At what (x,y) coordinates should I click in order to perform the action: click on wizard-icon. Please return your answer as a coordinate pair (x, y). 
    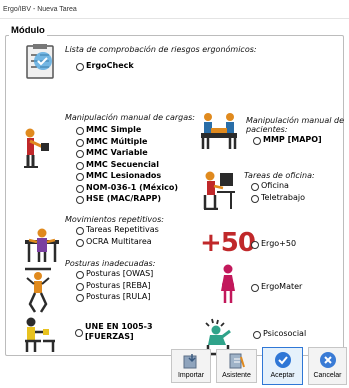
    Looking at the image, I should click on (237, 361).